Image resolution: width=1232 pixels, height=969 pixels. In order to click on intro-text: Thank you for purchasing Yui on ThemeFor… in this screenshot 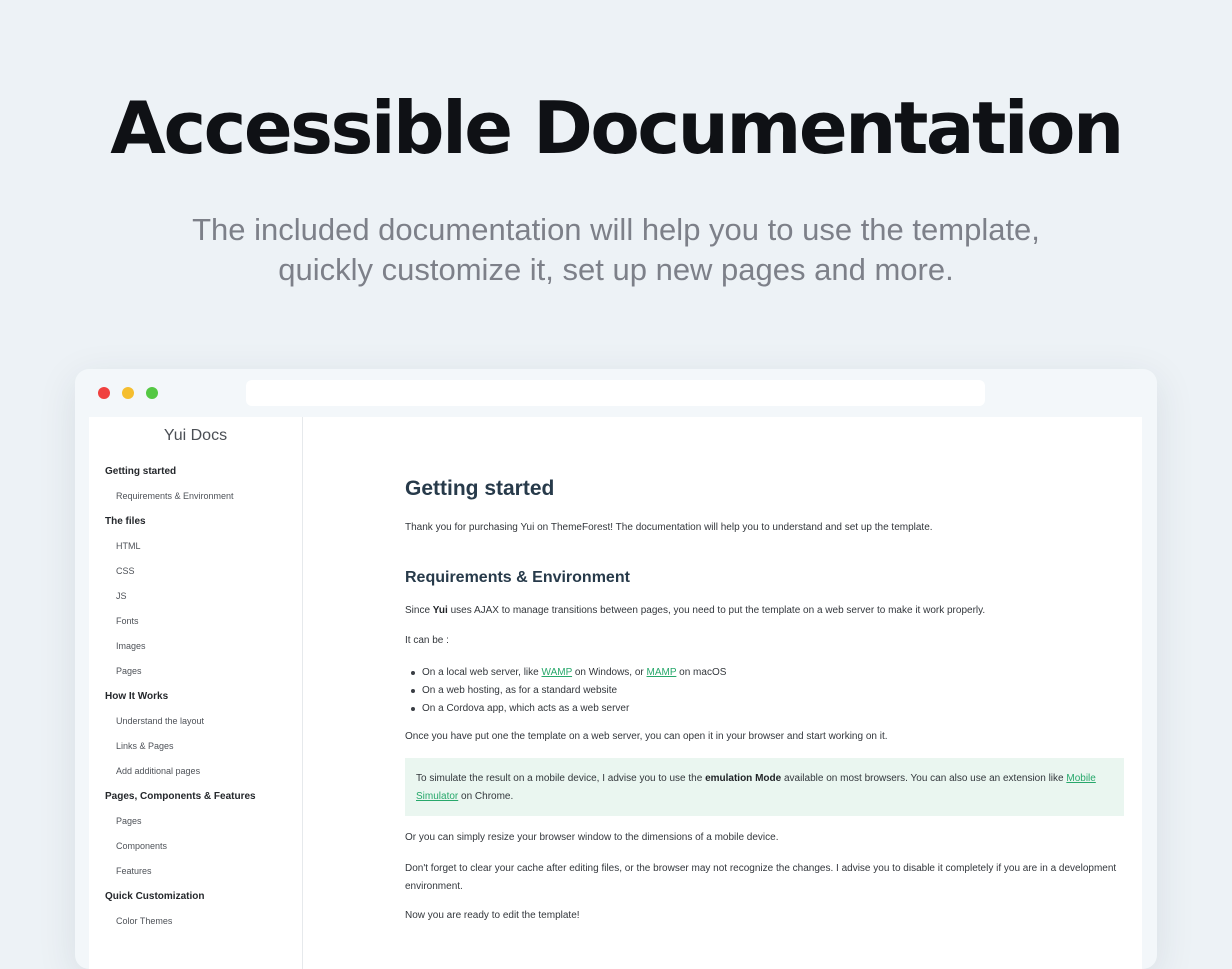, I will do `click(669, 527)`.